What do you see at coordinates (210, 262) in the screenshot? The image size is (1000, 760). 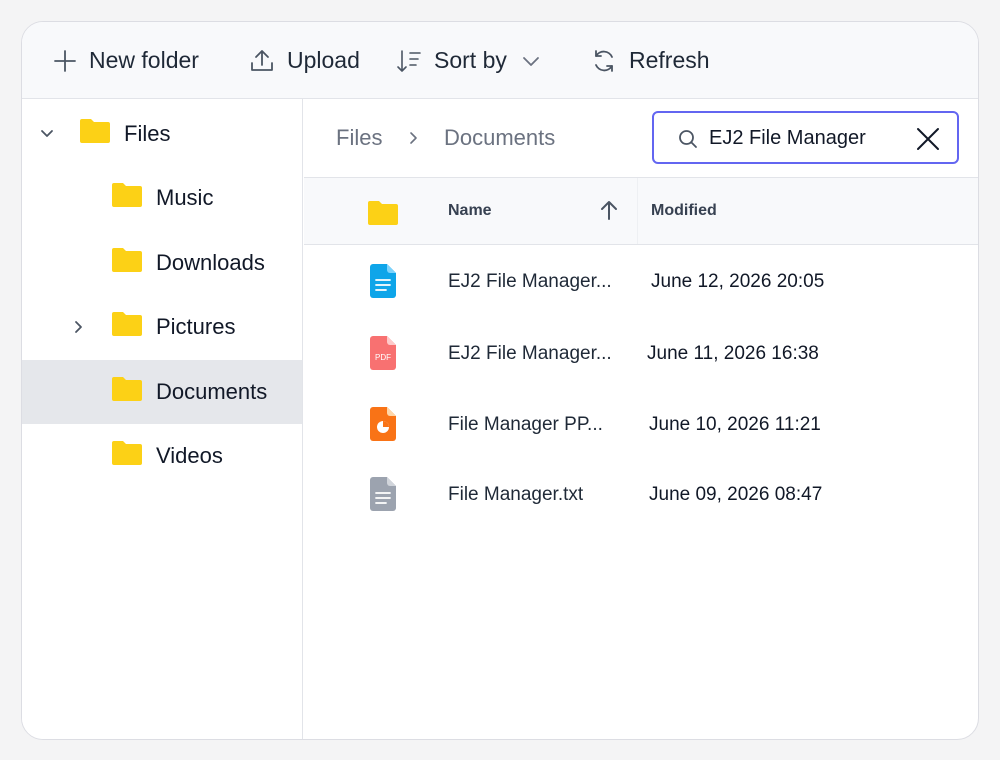 I see `tree-item-label: Downloads` at bounding box center [210, 262].